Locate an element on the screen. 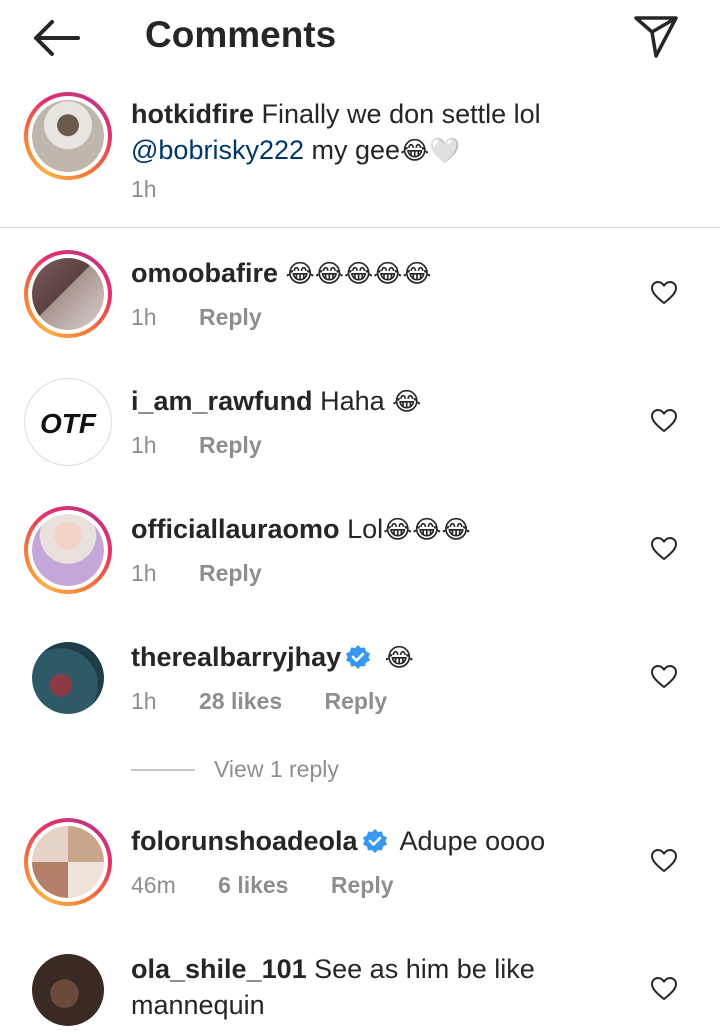  comment-text: folorunshoadeola Adupe oooo is located at coordinates (338, 841).